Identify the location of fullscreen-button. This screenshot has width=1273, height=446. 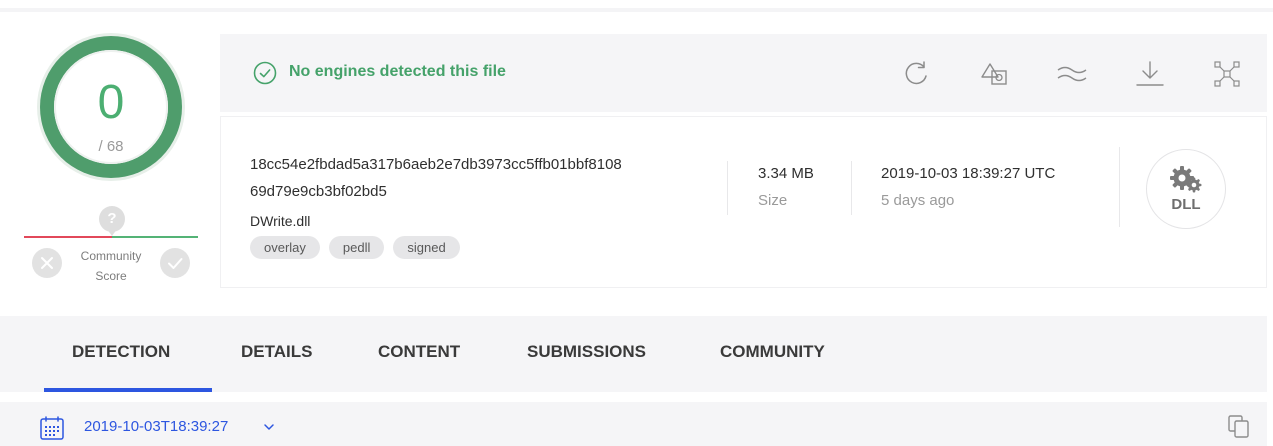
(1227, 74).